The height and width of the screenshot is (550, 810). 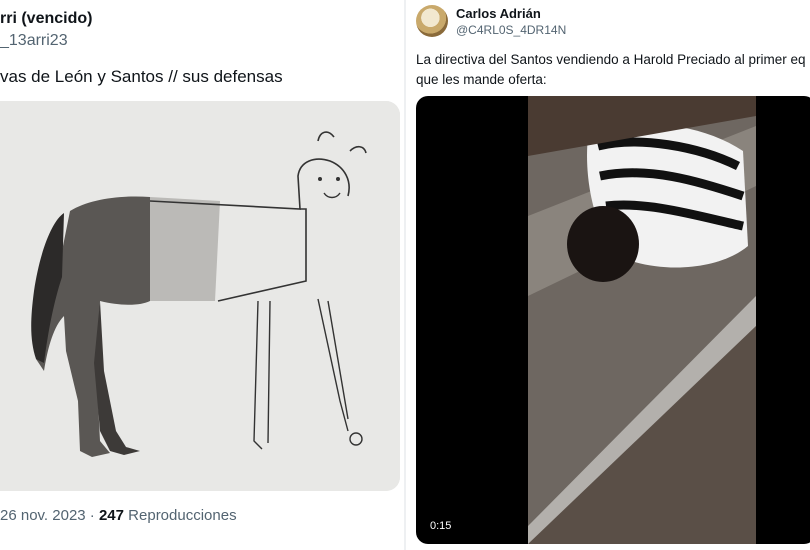 What do you see at coordinates (511, 30) in the screenshot?
I see `author-handle: @C4RL0S_4DR14N` at bounding box center [511, 30].